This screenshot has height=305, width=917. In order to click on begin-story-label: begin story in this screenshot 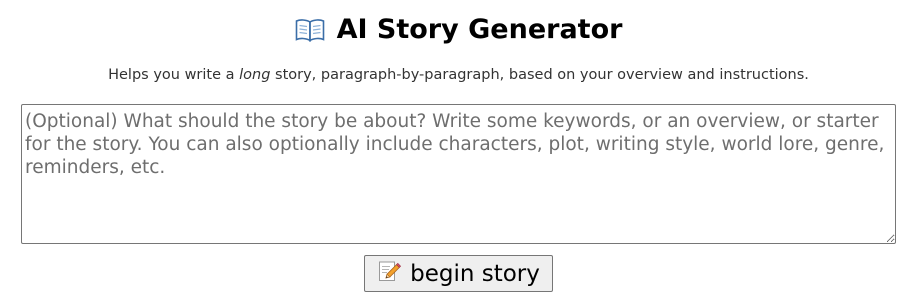, I will do `click(475, 273)`.